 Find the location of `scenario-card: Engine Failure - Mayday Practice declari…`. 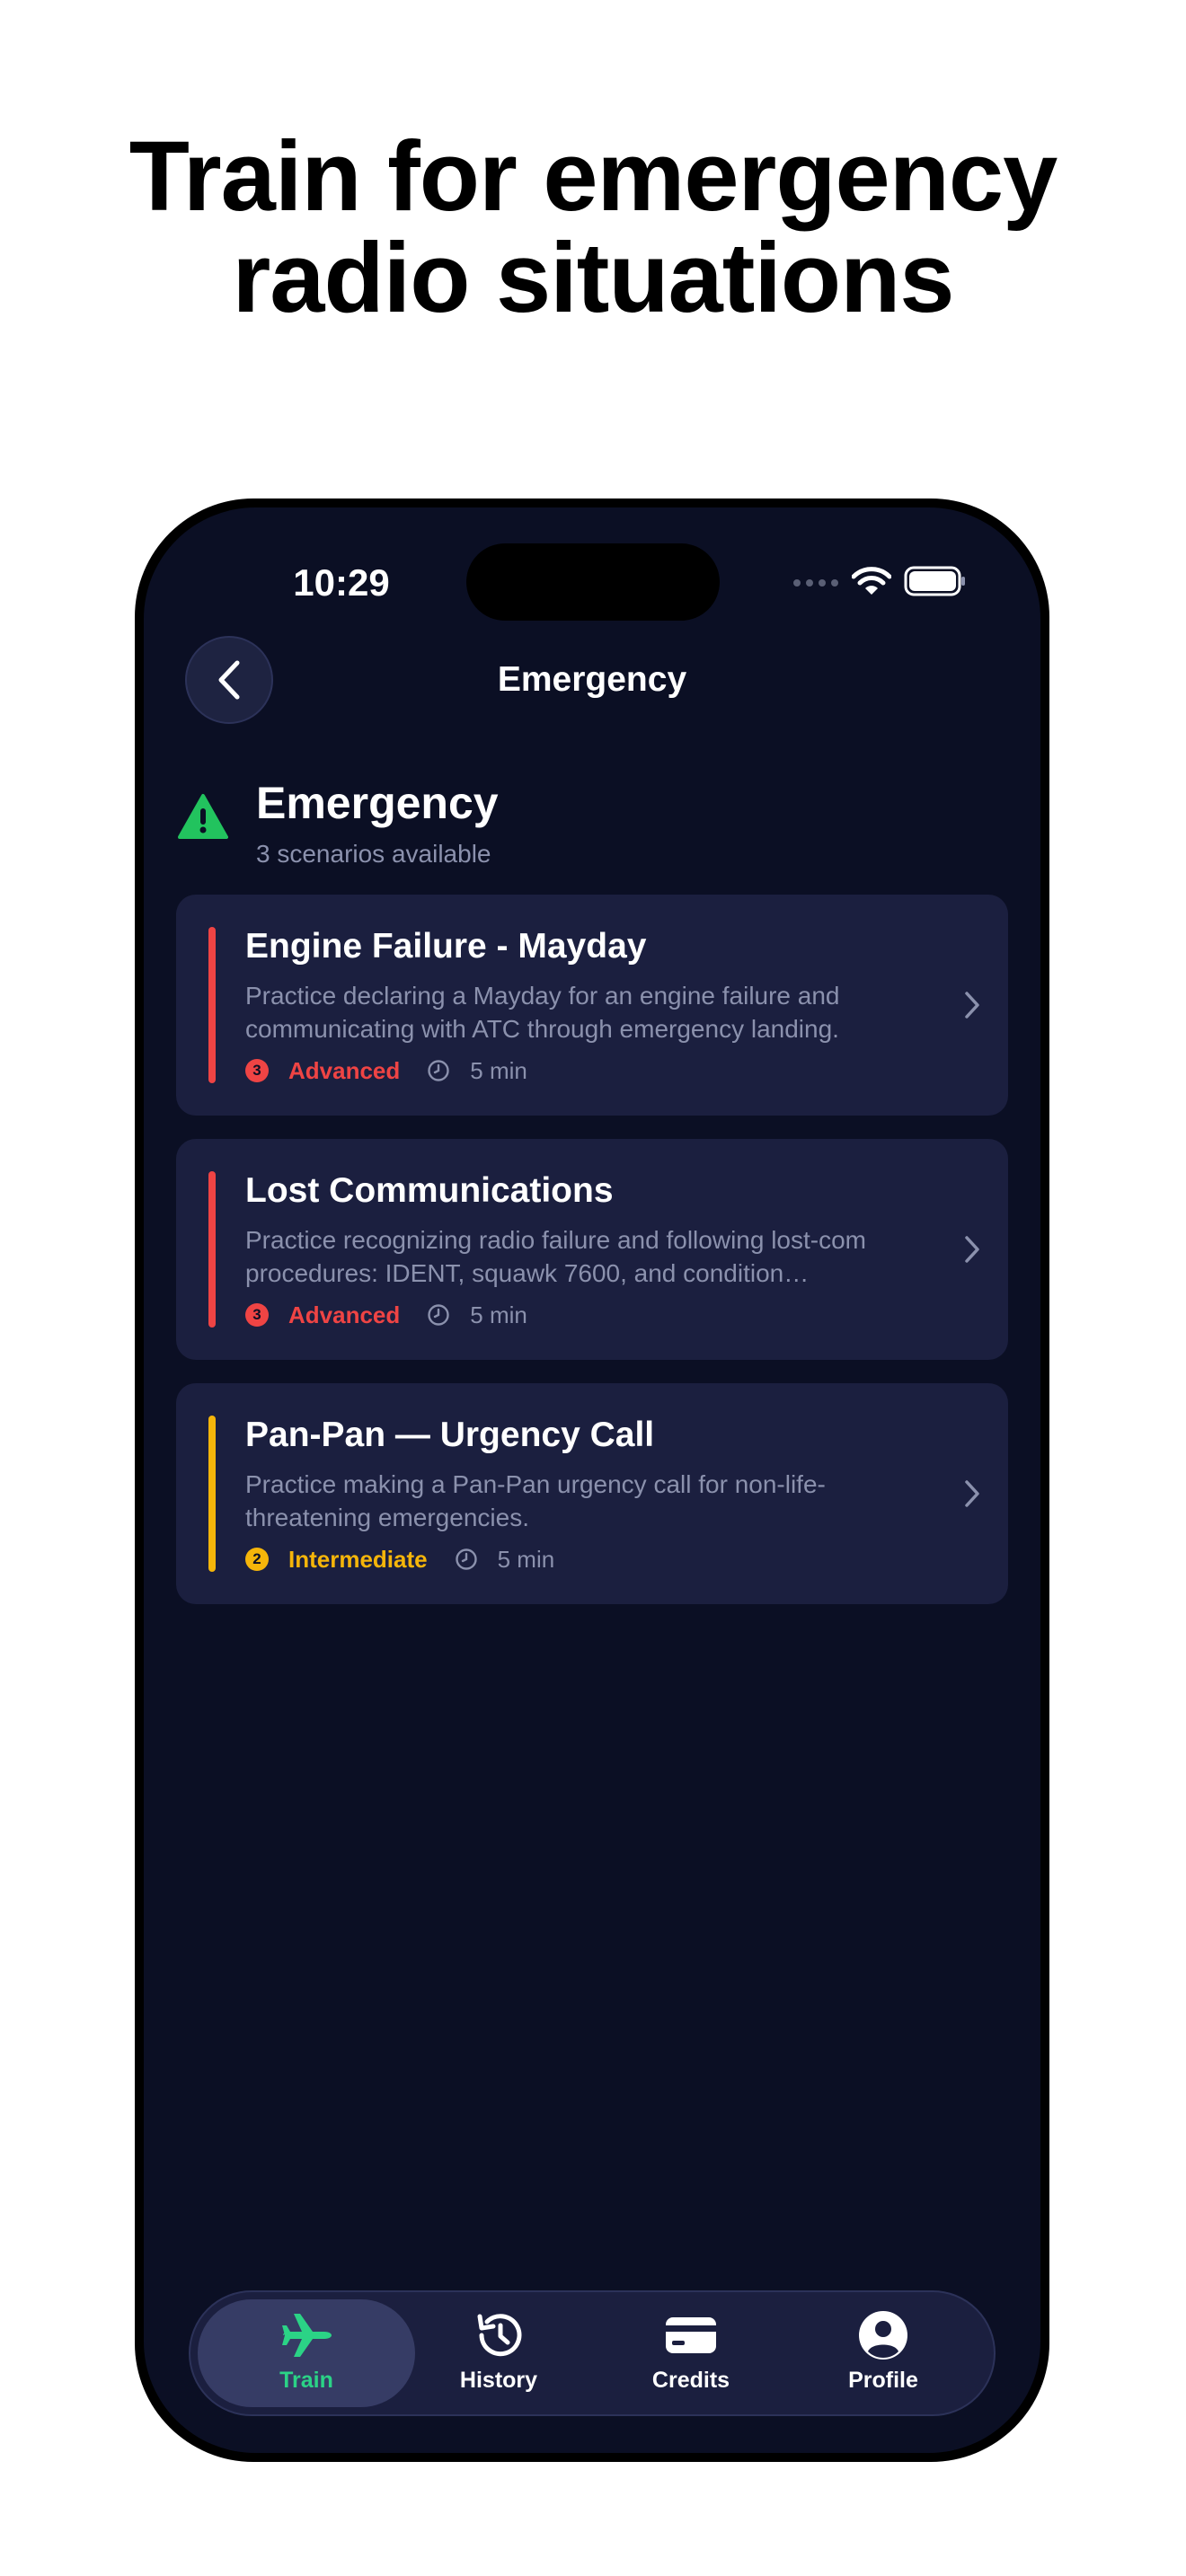

scenario-card: Engine Failure - Mayday Practice declari… is located at coordinates (592, 1005).